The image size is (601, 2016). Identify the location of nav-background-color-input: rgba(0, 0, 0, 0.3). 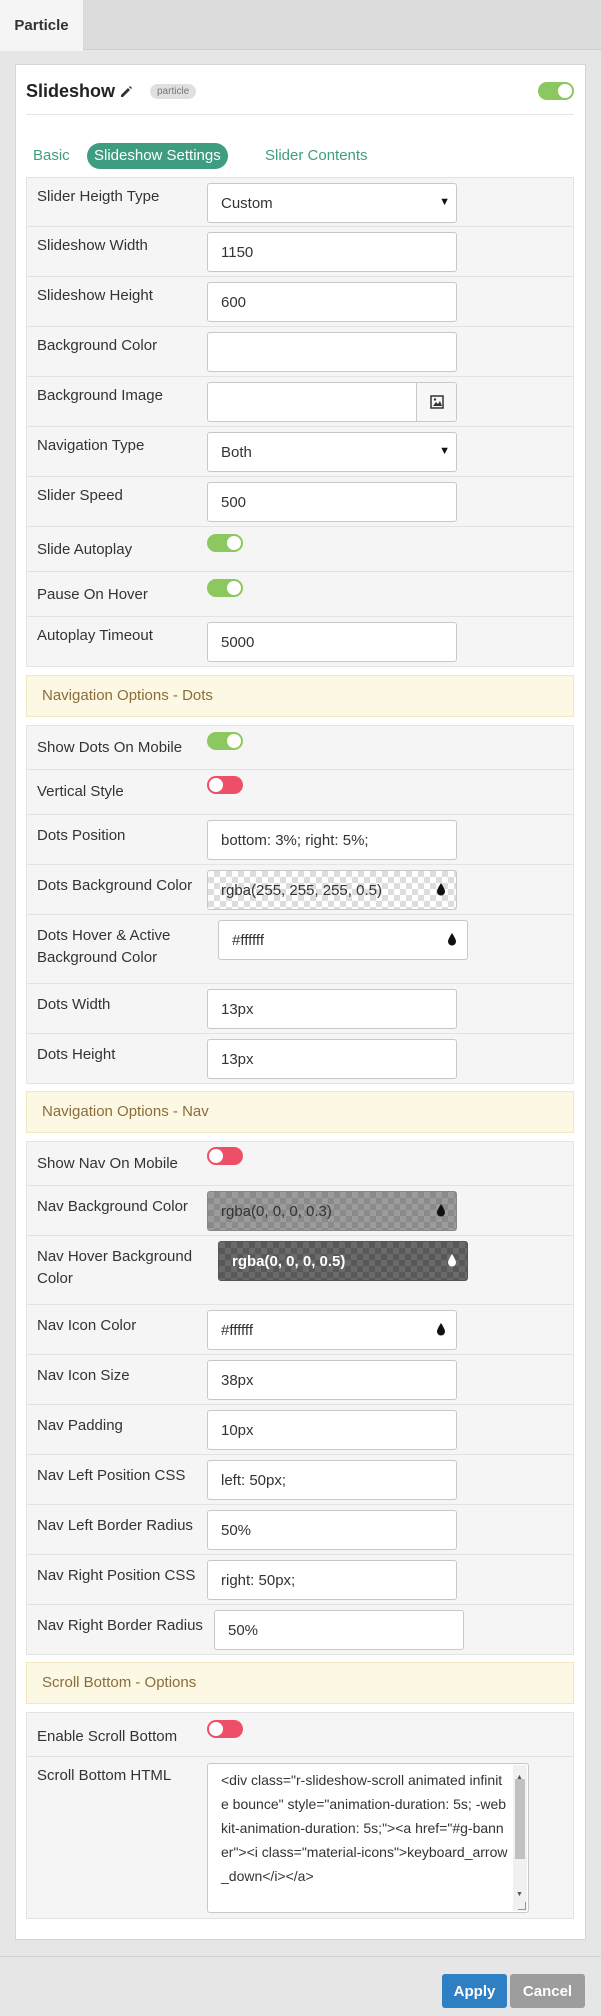
(332, 1211).